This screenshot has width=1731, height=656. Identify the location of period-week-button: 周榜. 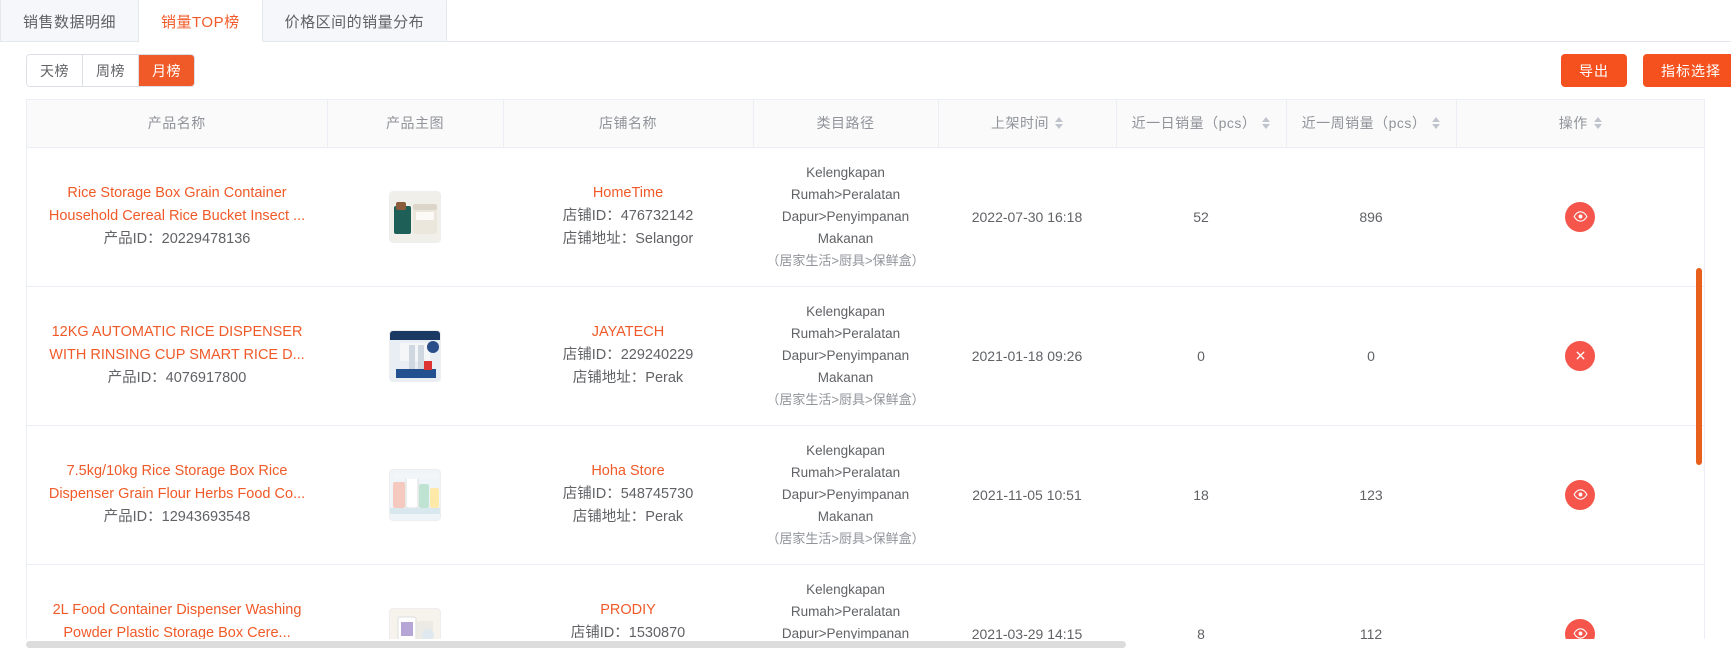
(111, 70).